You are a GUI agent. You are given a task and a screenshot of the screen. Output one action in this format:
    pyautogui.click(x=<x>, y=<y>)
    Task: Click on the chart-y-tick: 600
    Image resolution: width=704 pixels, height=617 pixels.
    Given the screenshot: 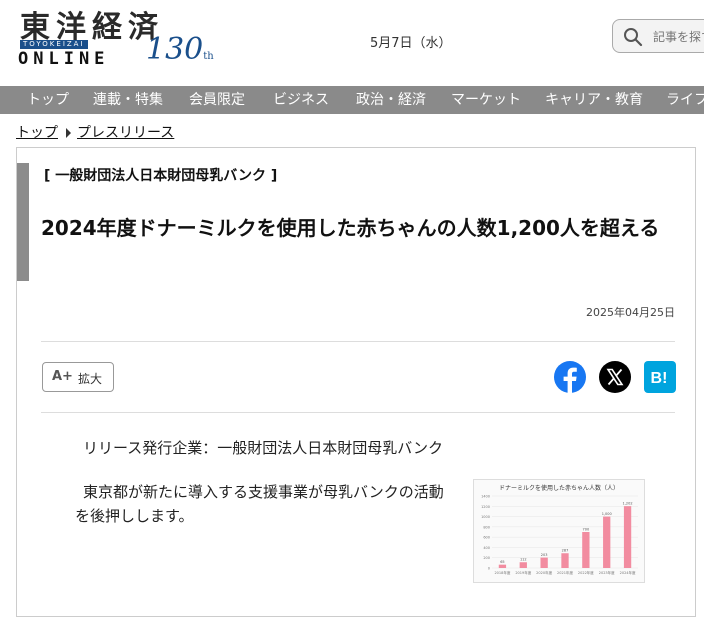 What is the action you would take?
    pyautogui.click(x=486, y=538)
    